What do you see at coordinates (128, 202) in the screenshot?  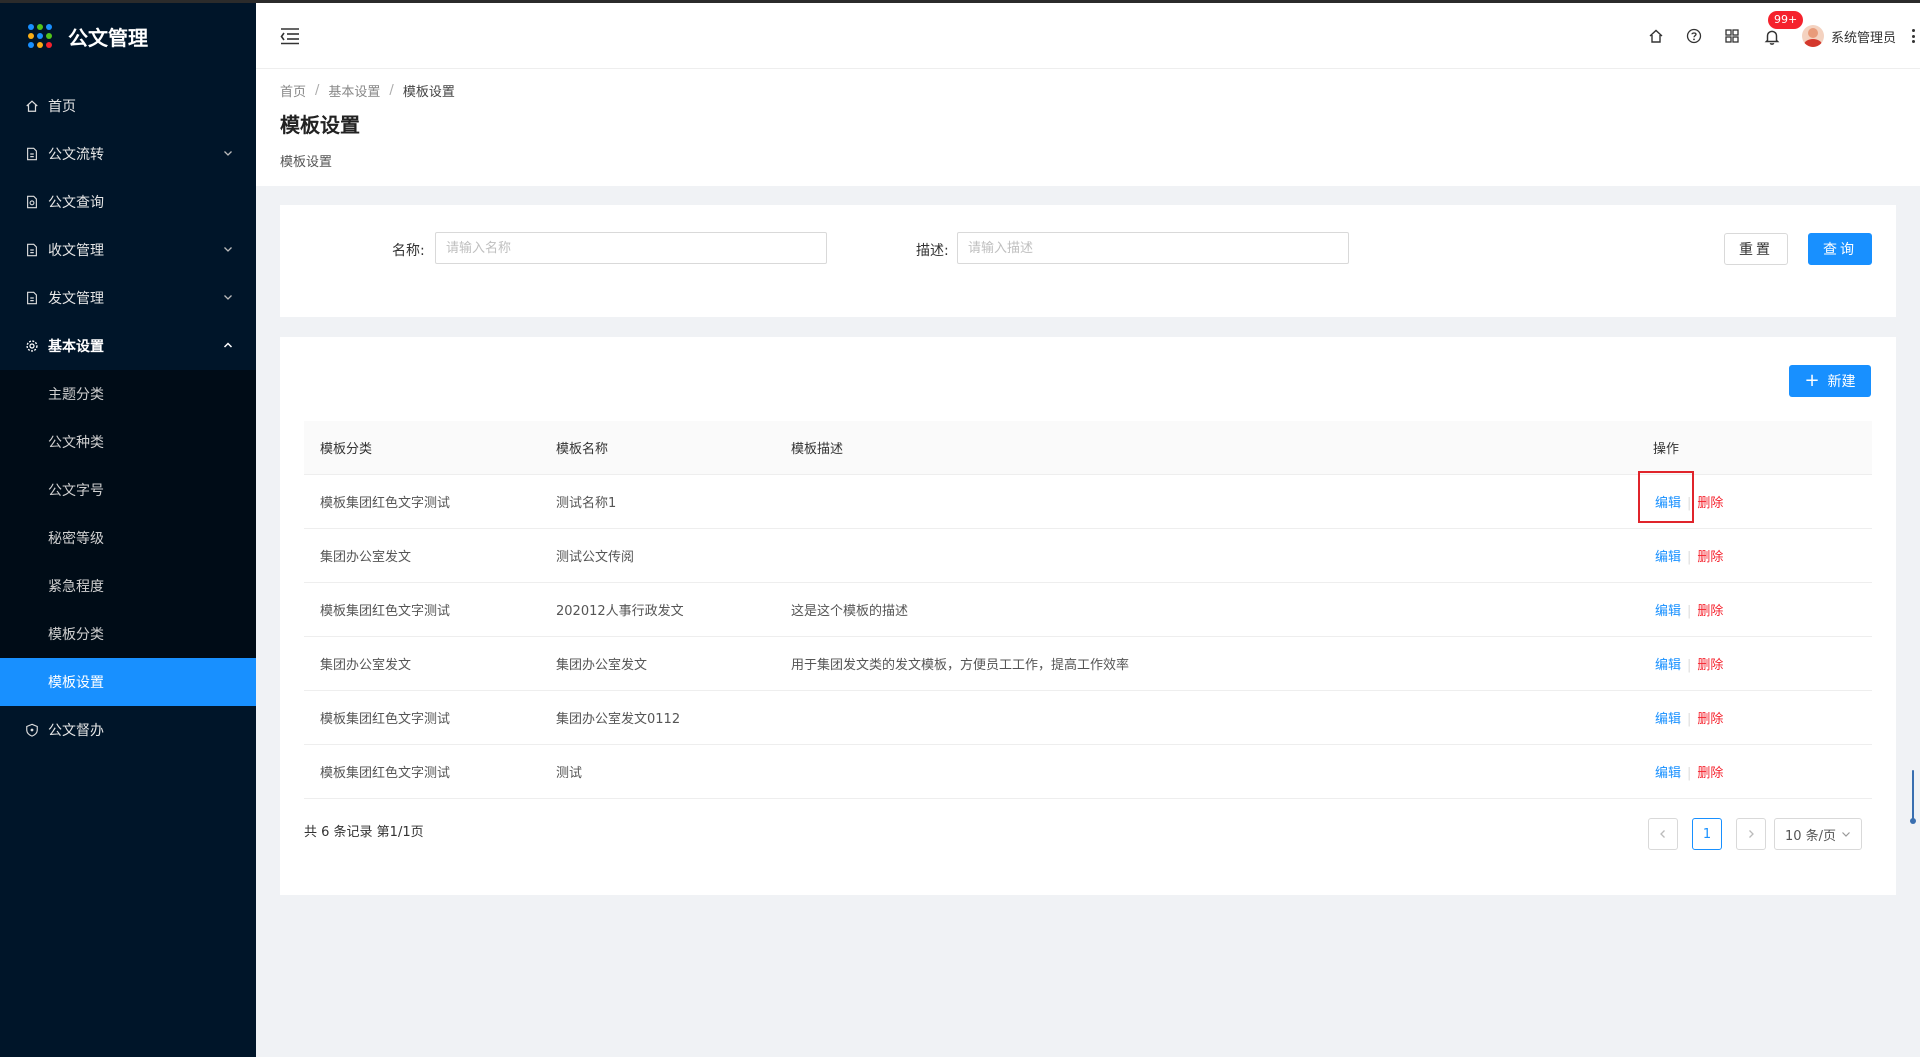 I see `sidebar-item-2: 公文查询` at bounding box center [128, 202].